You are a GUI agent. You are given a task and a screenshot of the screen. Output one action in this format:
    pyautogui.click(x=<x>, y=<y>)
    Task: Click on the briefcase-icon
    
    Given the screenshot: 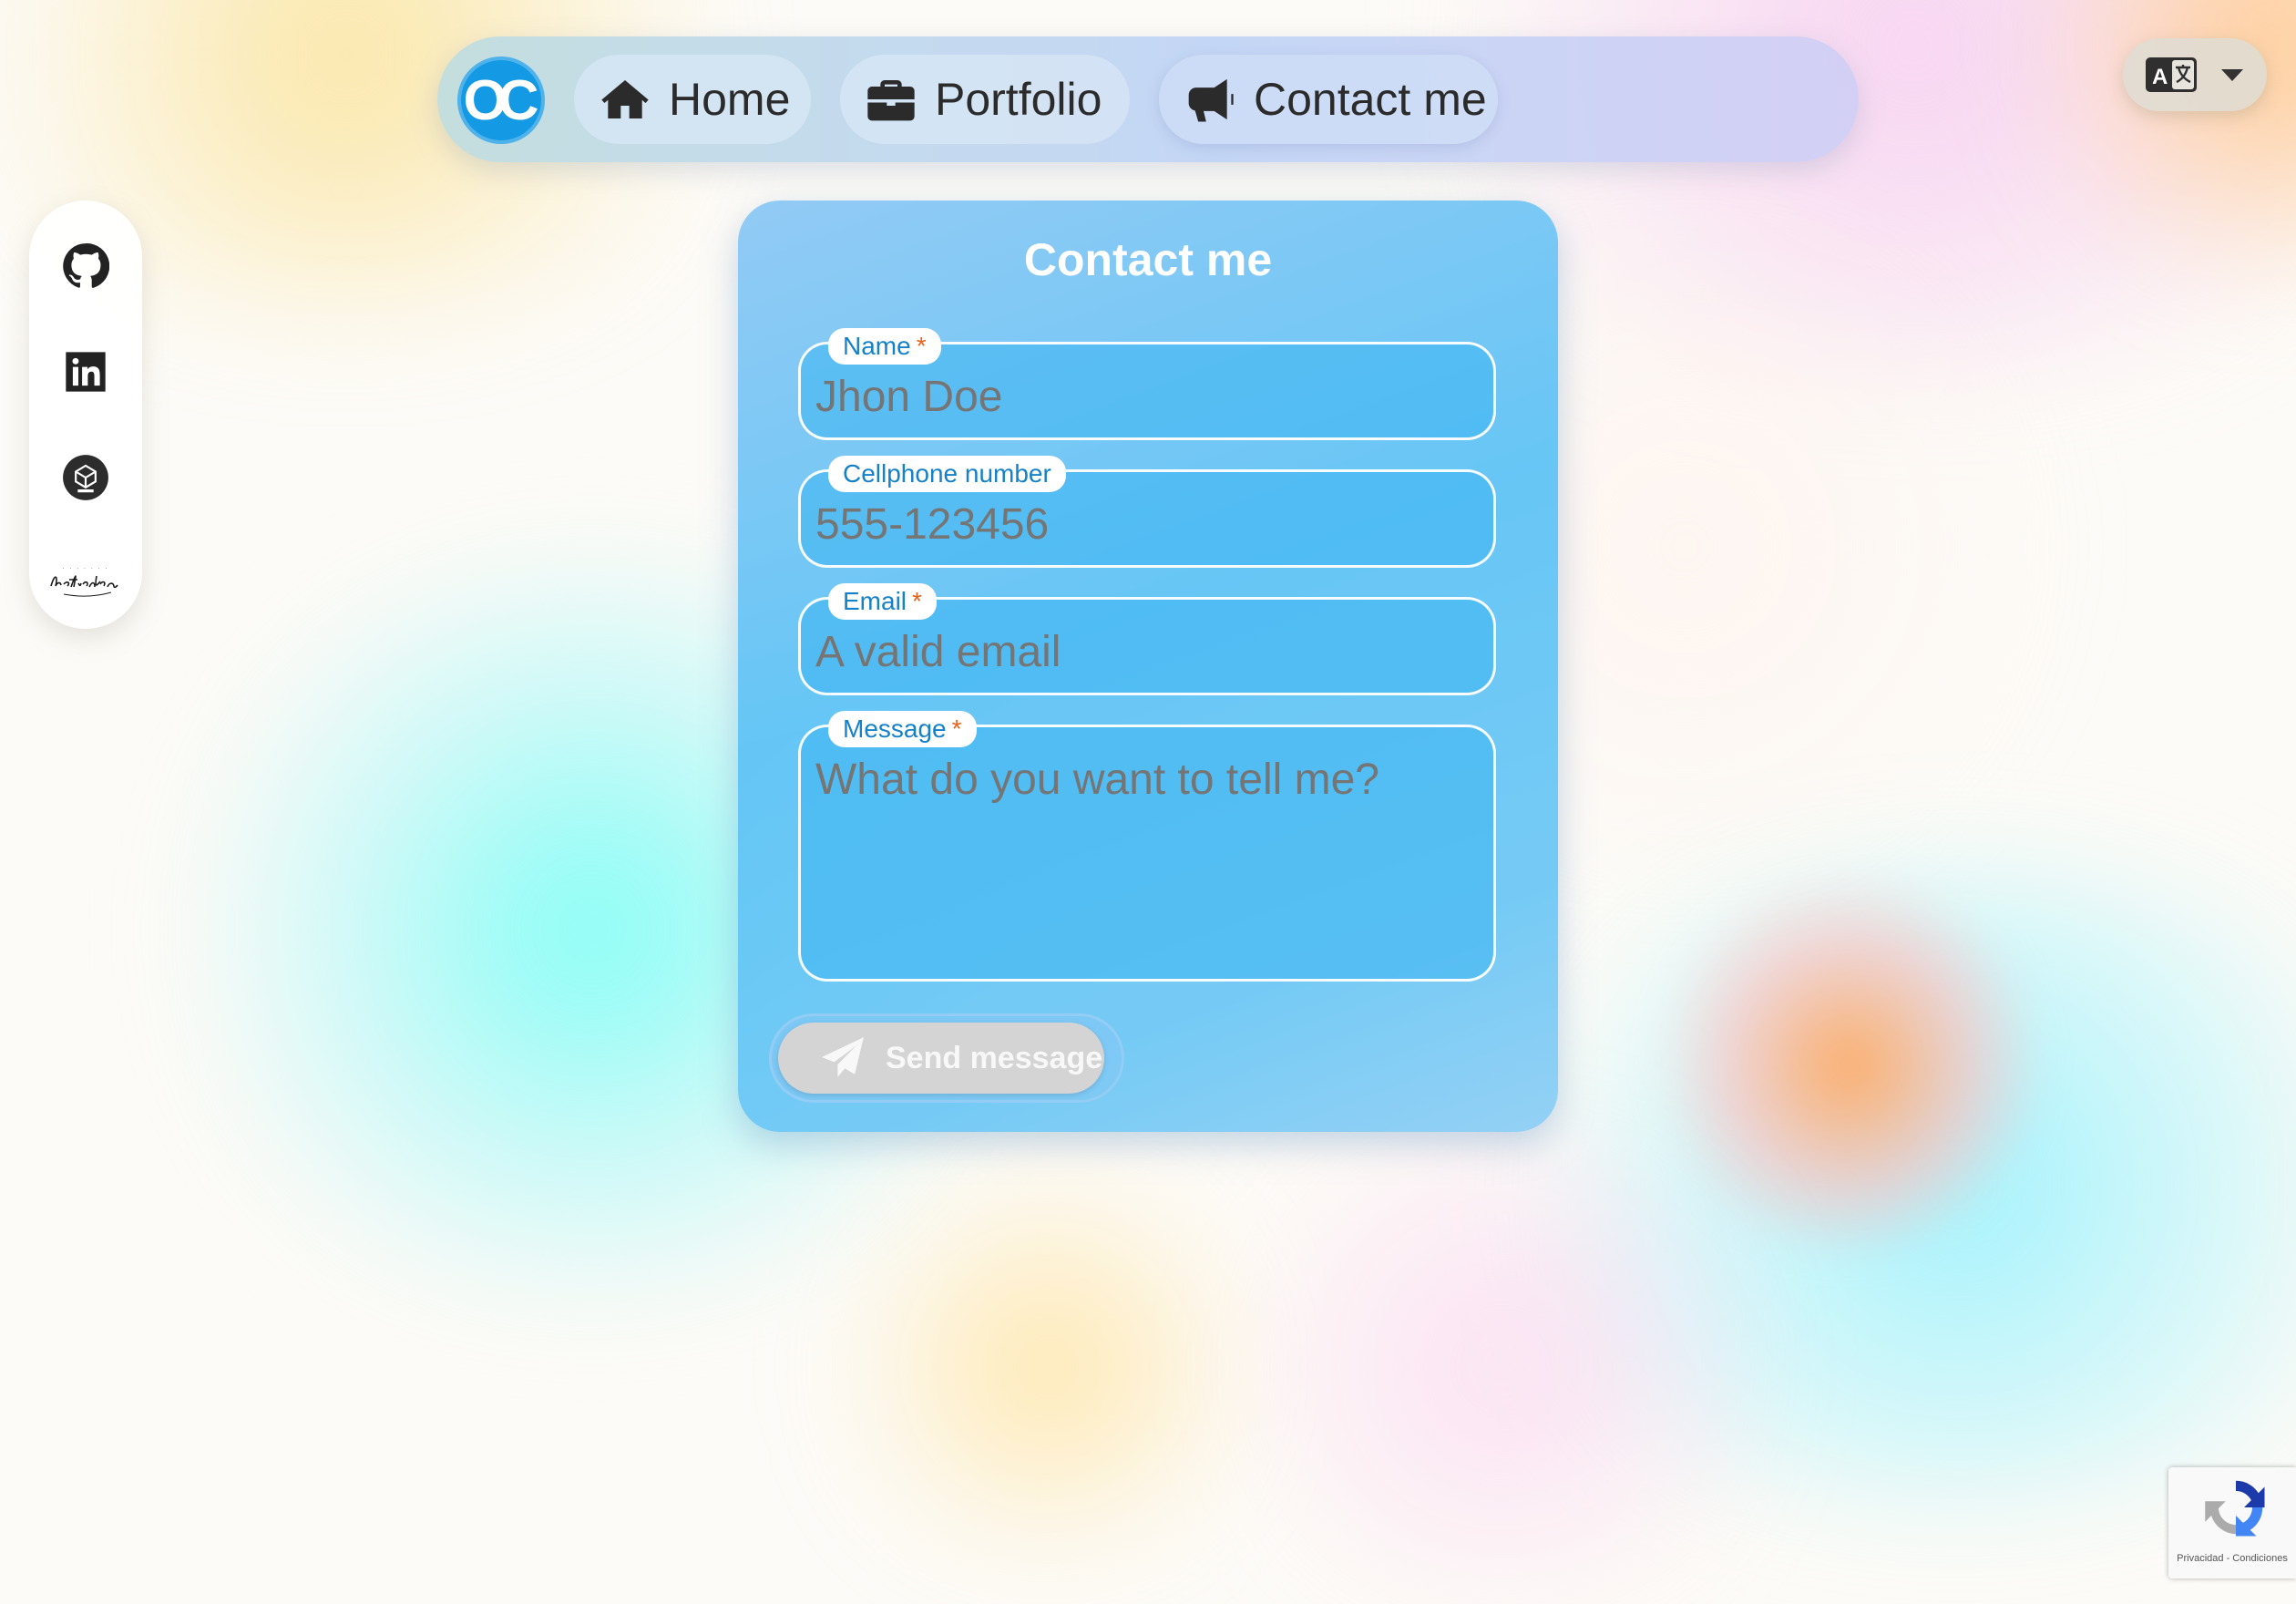 What is the action you would take?
    pyautogui.click(x=891, y=100)
    